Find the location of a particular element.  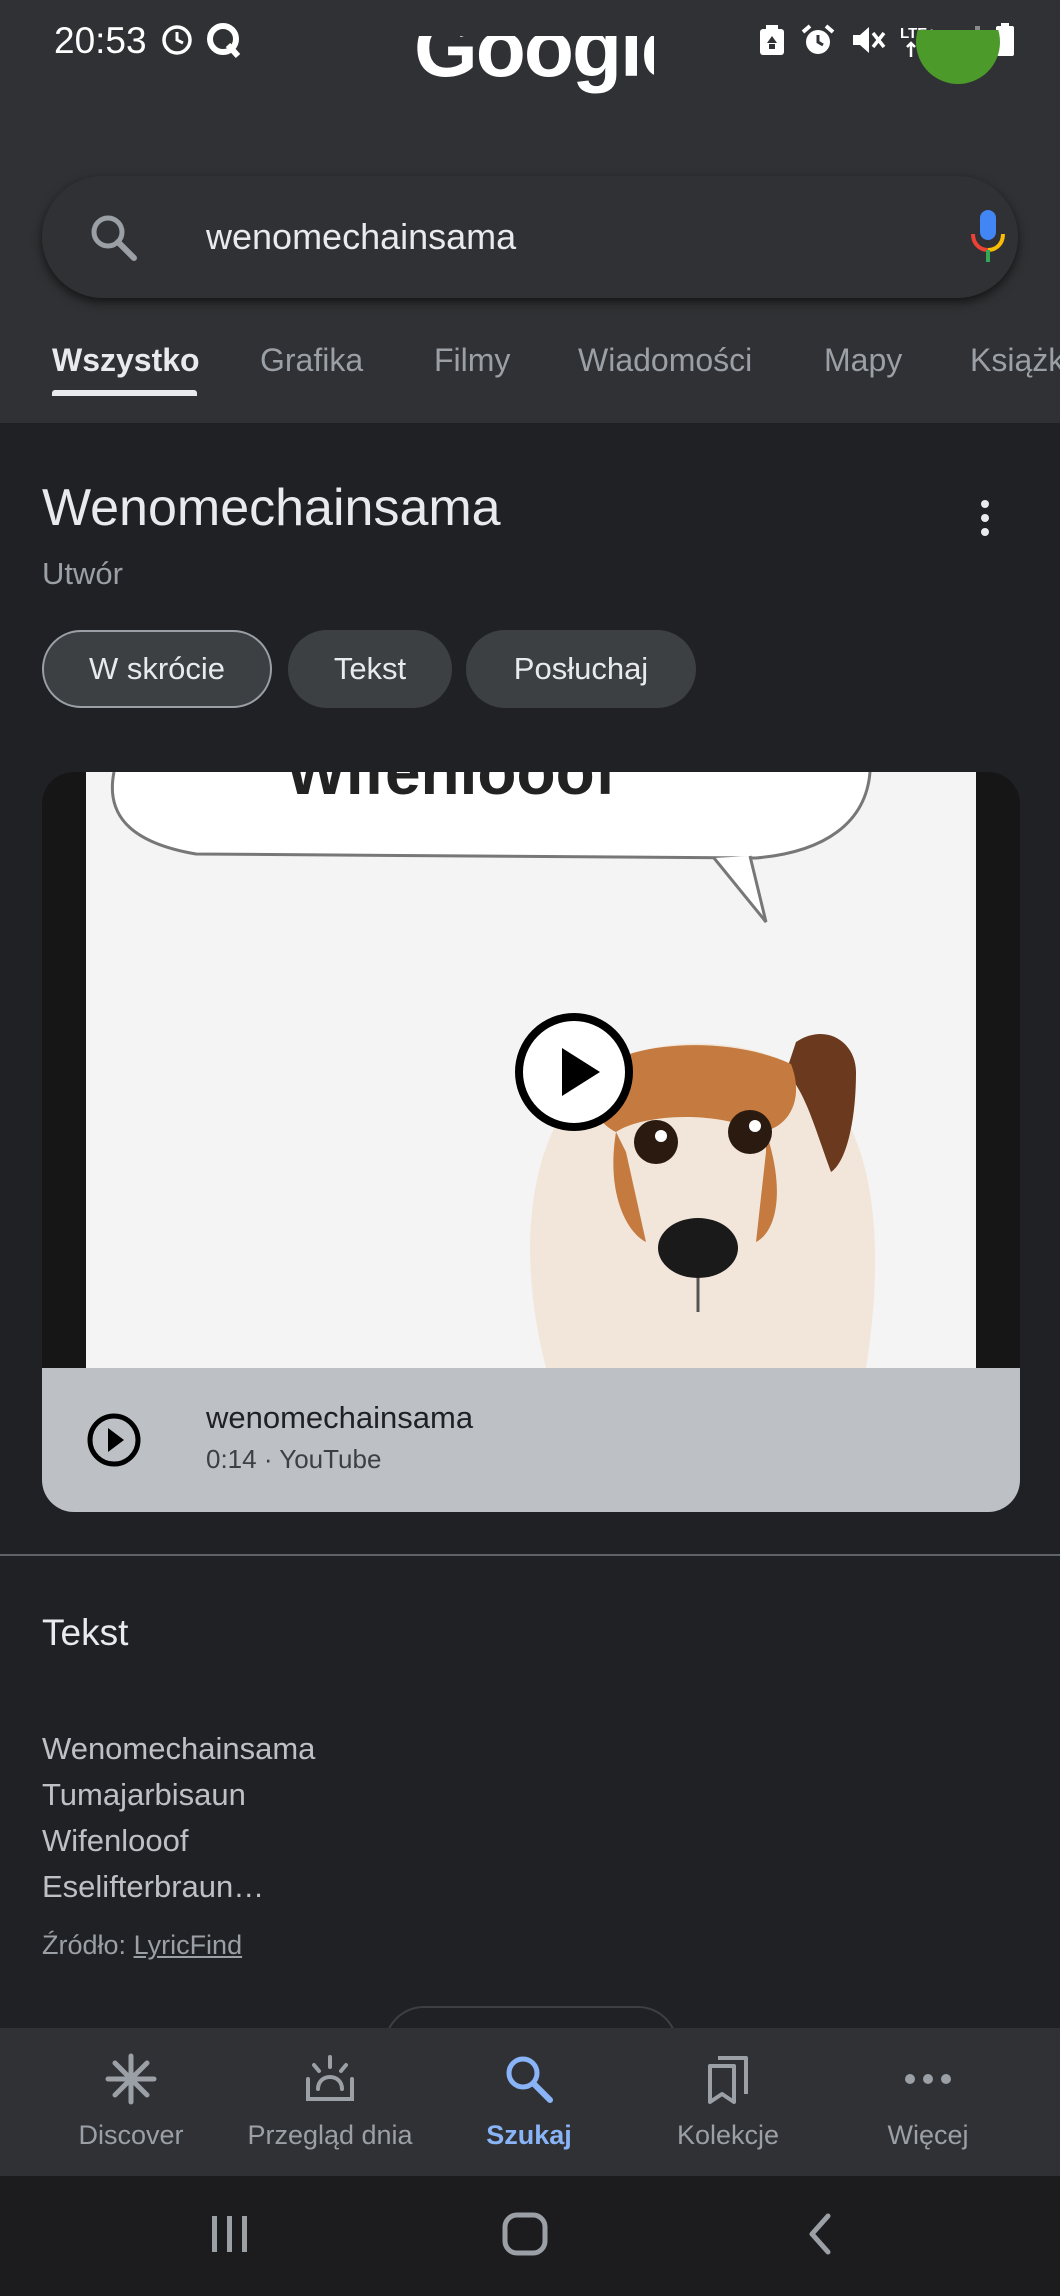

account-avatar is located at coordinates (958, 72).